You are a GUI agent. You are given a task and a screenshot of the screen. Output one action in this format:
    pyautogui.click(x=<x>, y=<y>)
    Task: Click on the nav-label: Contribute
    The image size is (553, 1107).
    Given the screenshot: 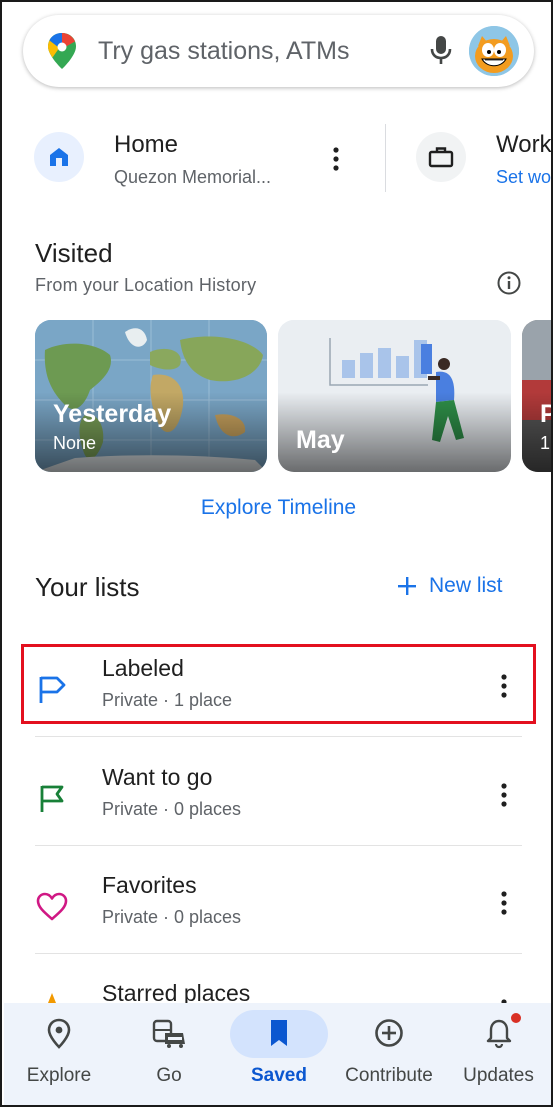 What is the action you would take?
    pyautogui.click(x=389, y=1075)
    